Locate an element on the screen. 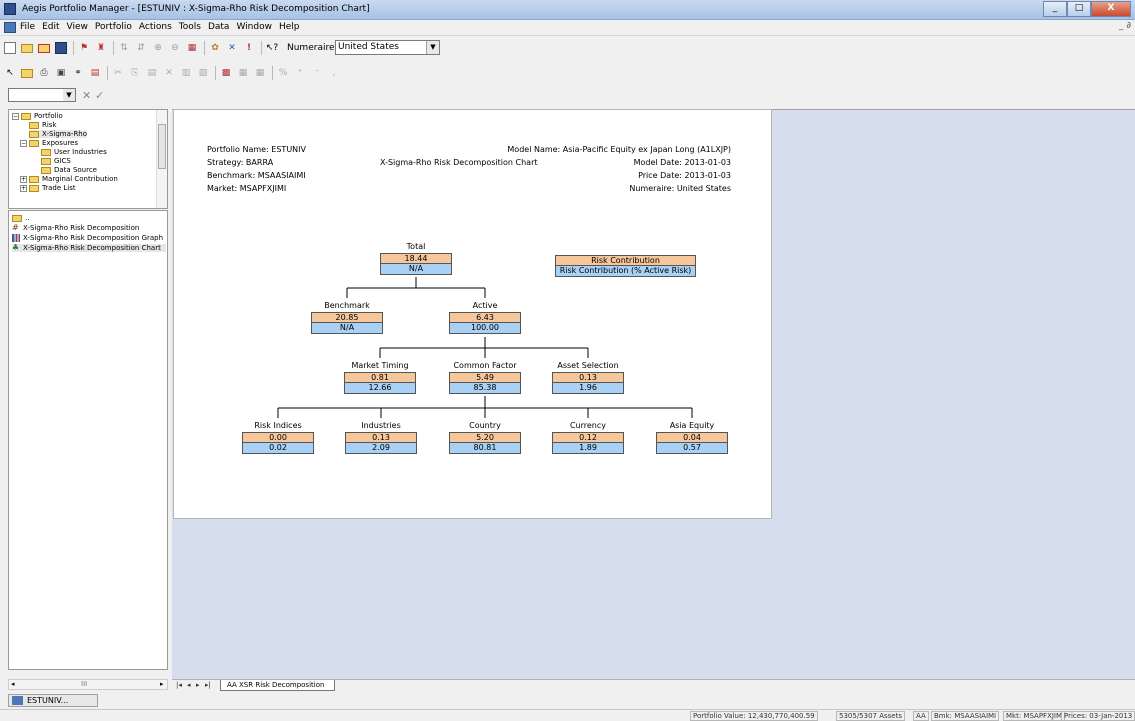 This screenshot has height=721, width=1135. sort-descending-icon: ⇵ is located at coordinates (141, 48).